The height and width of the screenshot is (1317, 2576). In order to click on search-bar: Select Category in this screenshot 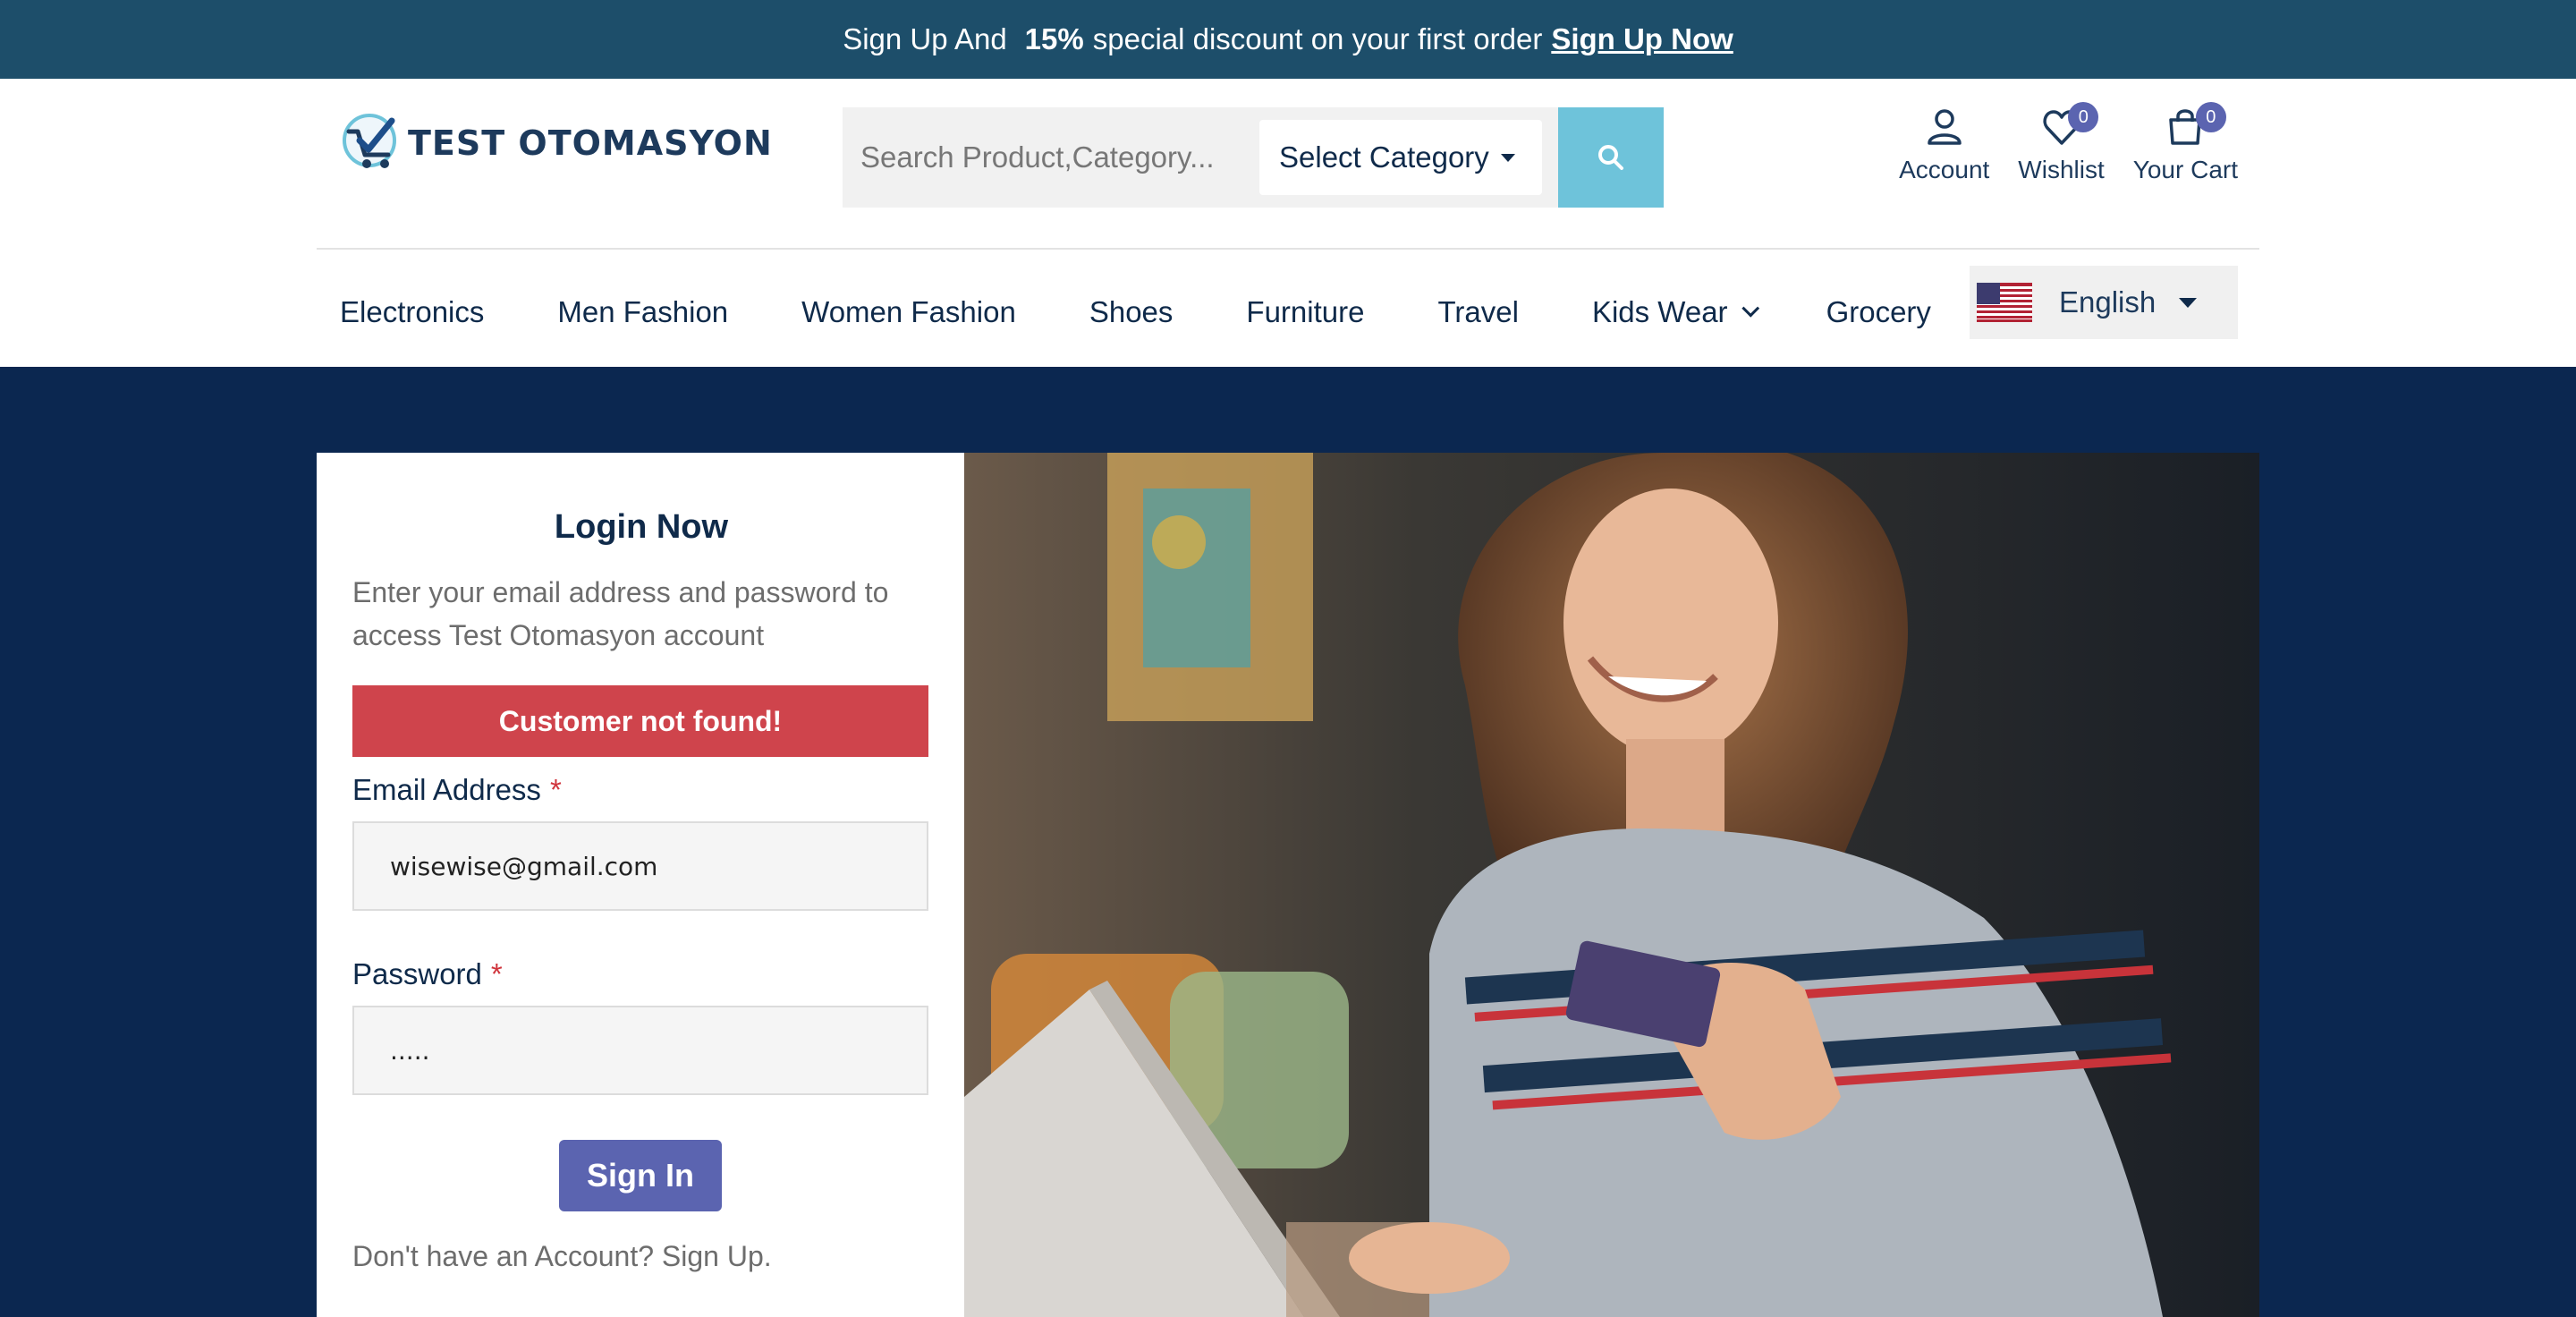, I will do `click(1253, 157)`.